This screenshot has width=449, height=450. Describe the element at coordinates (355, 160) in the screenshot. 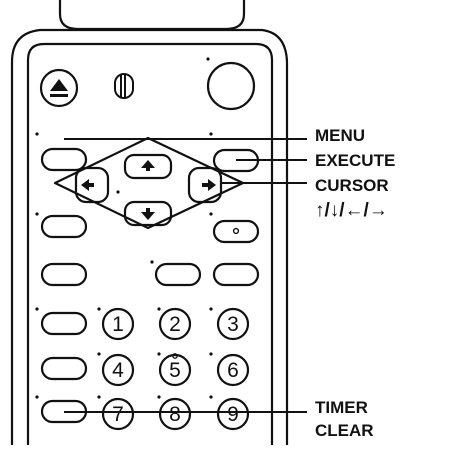

I see `execute-label: EXECUTE` at that location.